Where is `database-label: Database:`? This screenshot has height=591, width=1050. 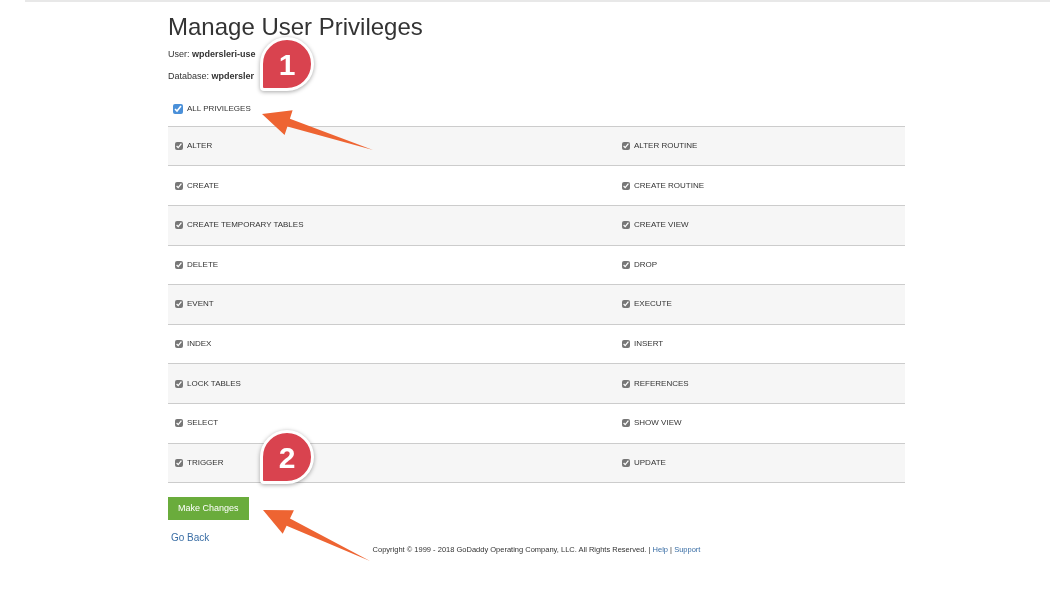 database-label: Database: is located at coordinates (189, 76).